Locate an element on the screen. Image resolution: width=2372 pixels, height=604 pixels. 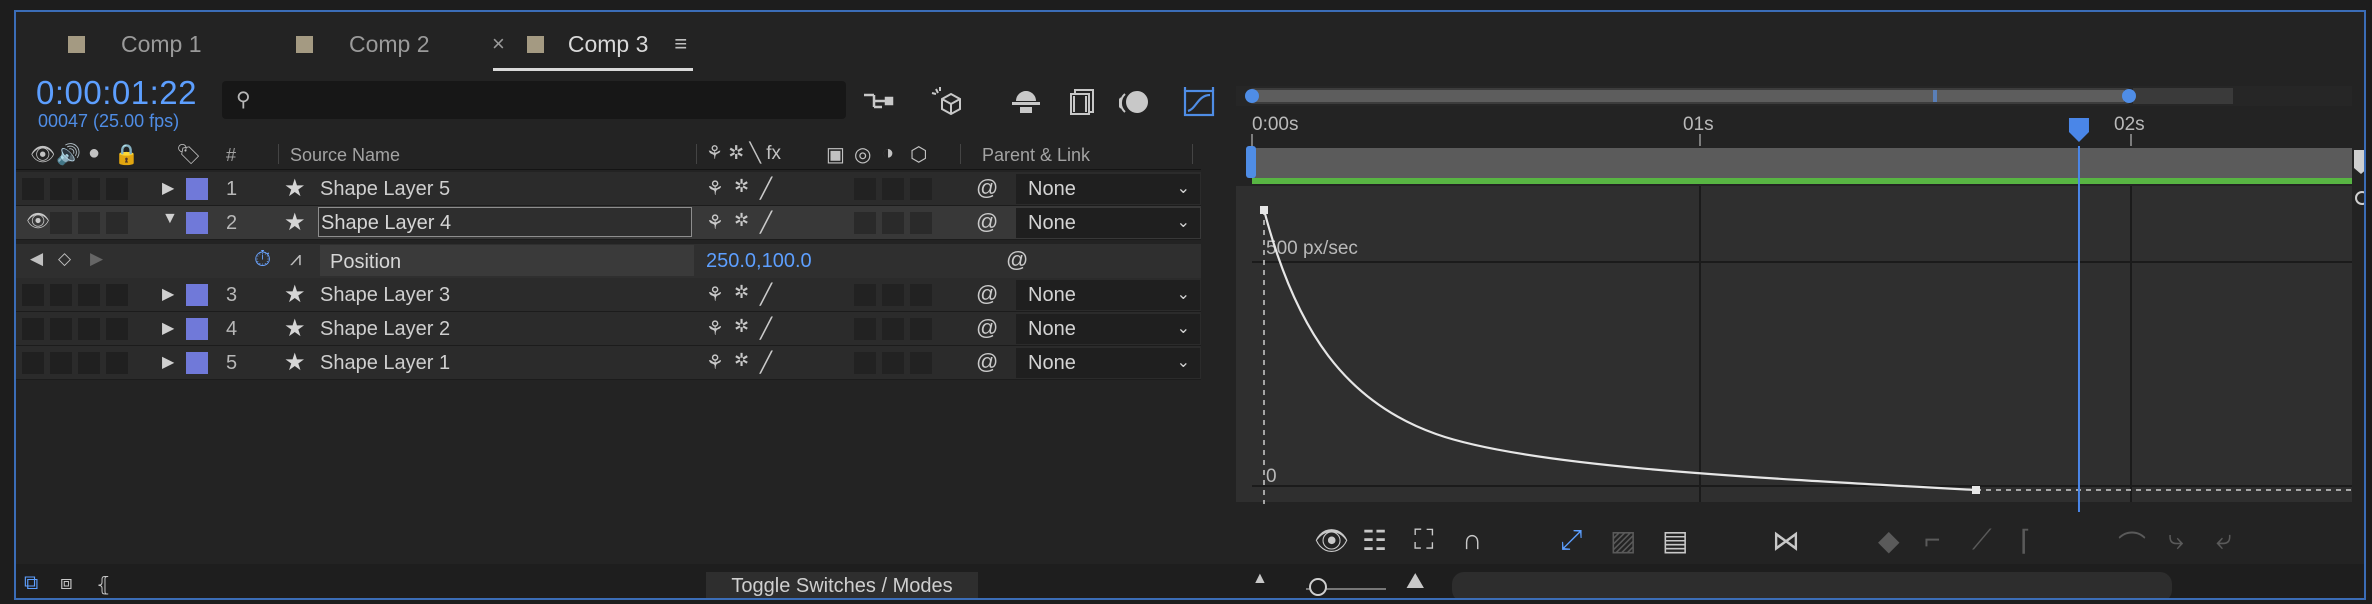
frame-blending-icon is located at coordinates (1082, 102).